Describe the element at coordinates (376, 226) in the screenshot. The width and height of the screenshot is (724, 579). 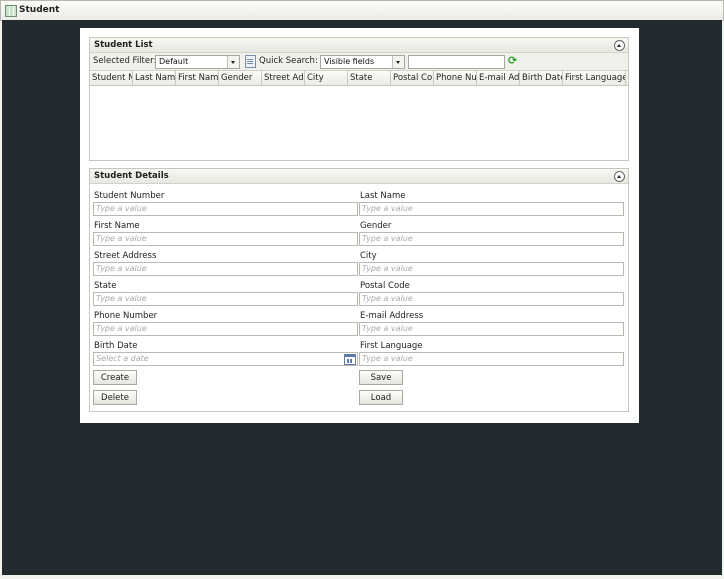
I see `gender-label: Gender` at that location.